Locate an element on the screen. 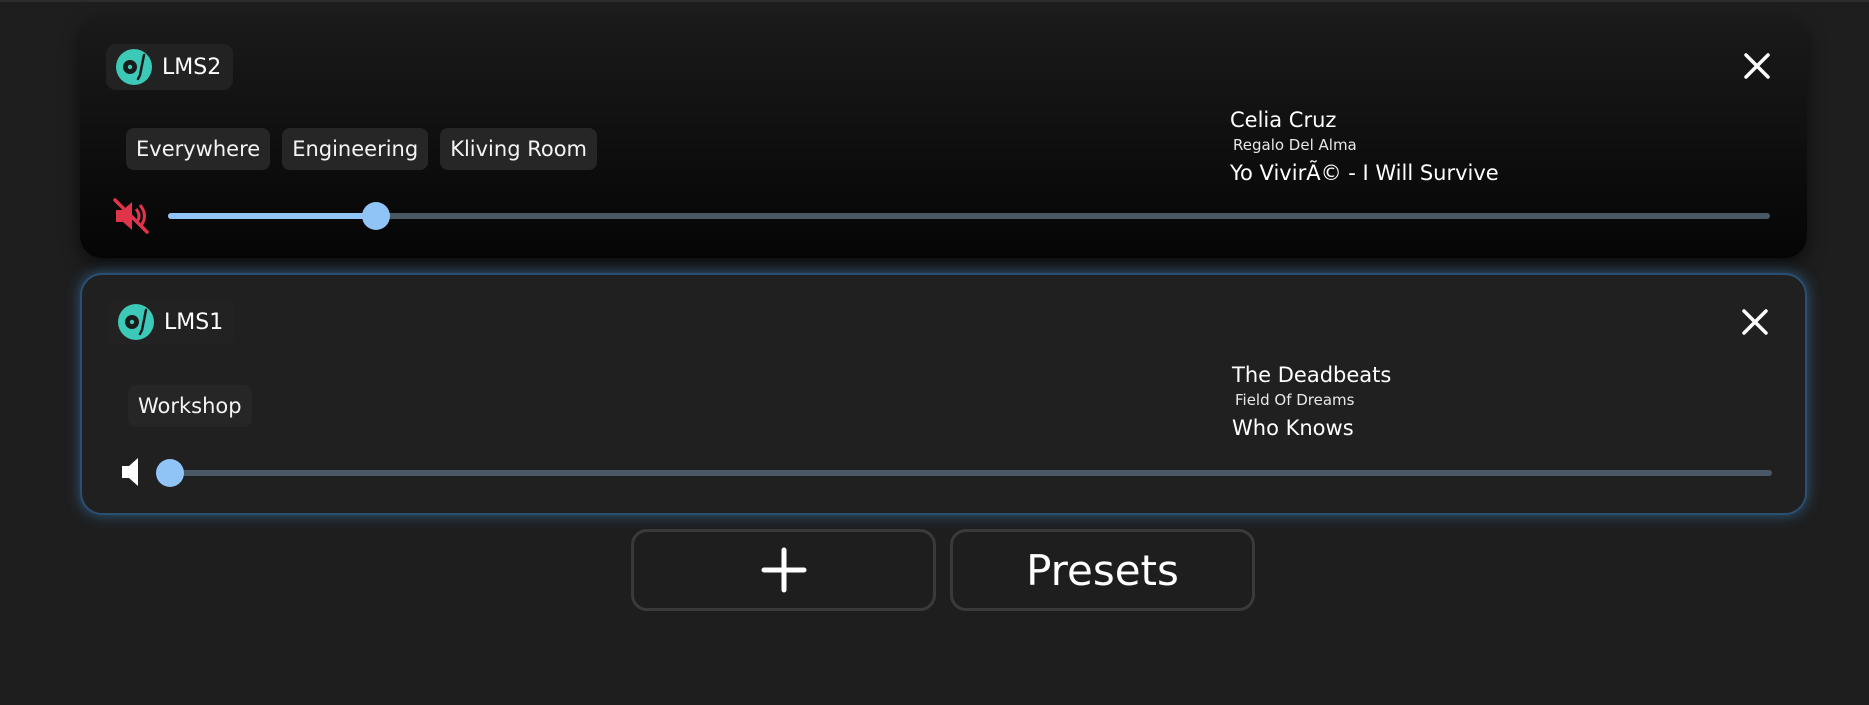 This screenshot has height=705, width=1869. volume-icon is located at coordinates (137, 472).